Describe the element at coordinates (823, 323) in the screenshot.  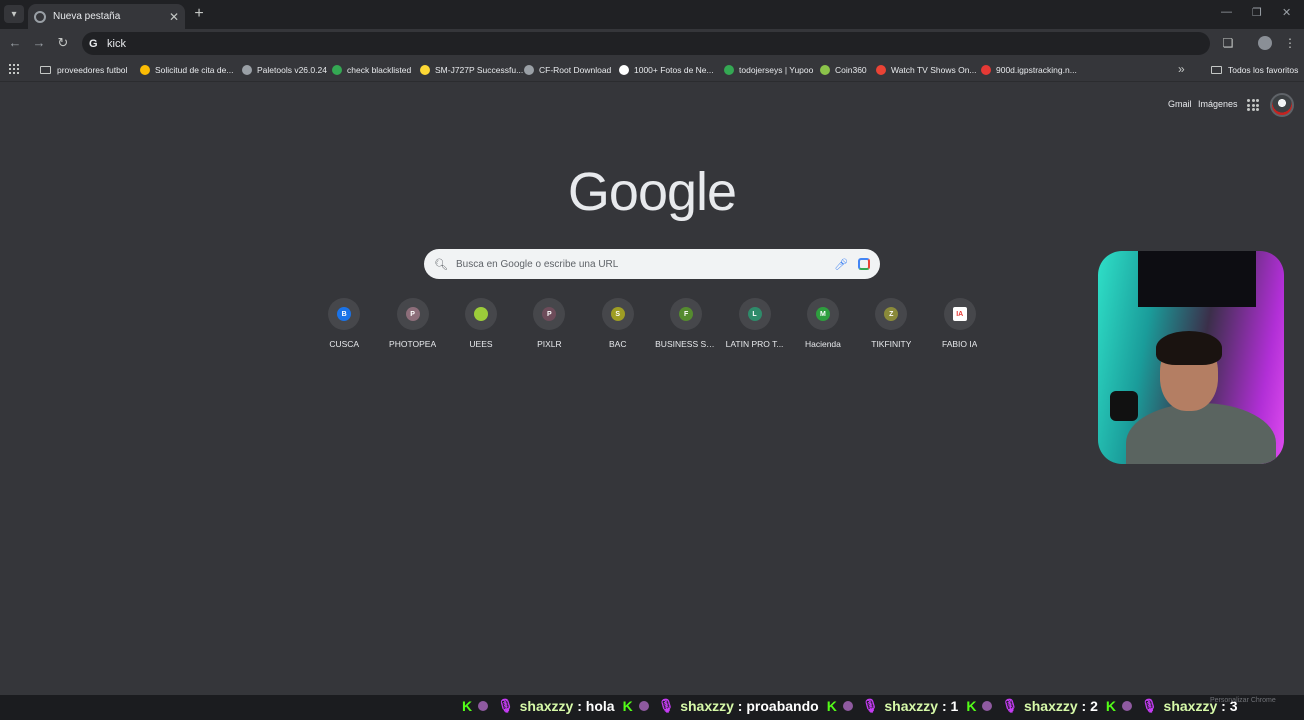
I see `shortcut-tile: M Hacienda` at that location.